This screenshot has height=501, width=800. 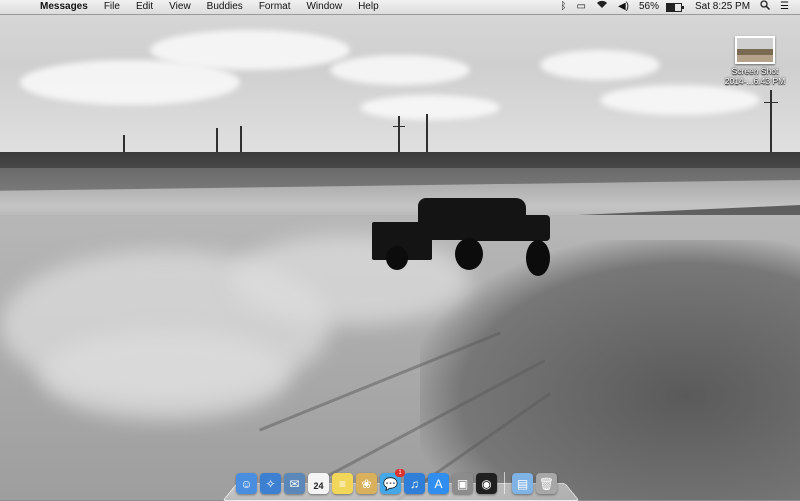 I want to click on battery-percent: 56%, so click(x=649, y=7).